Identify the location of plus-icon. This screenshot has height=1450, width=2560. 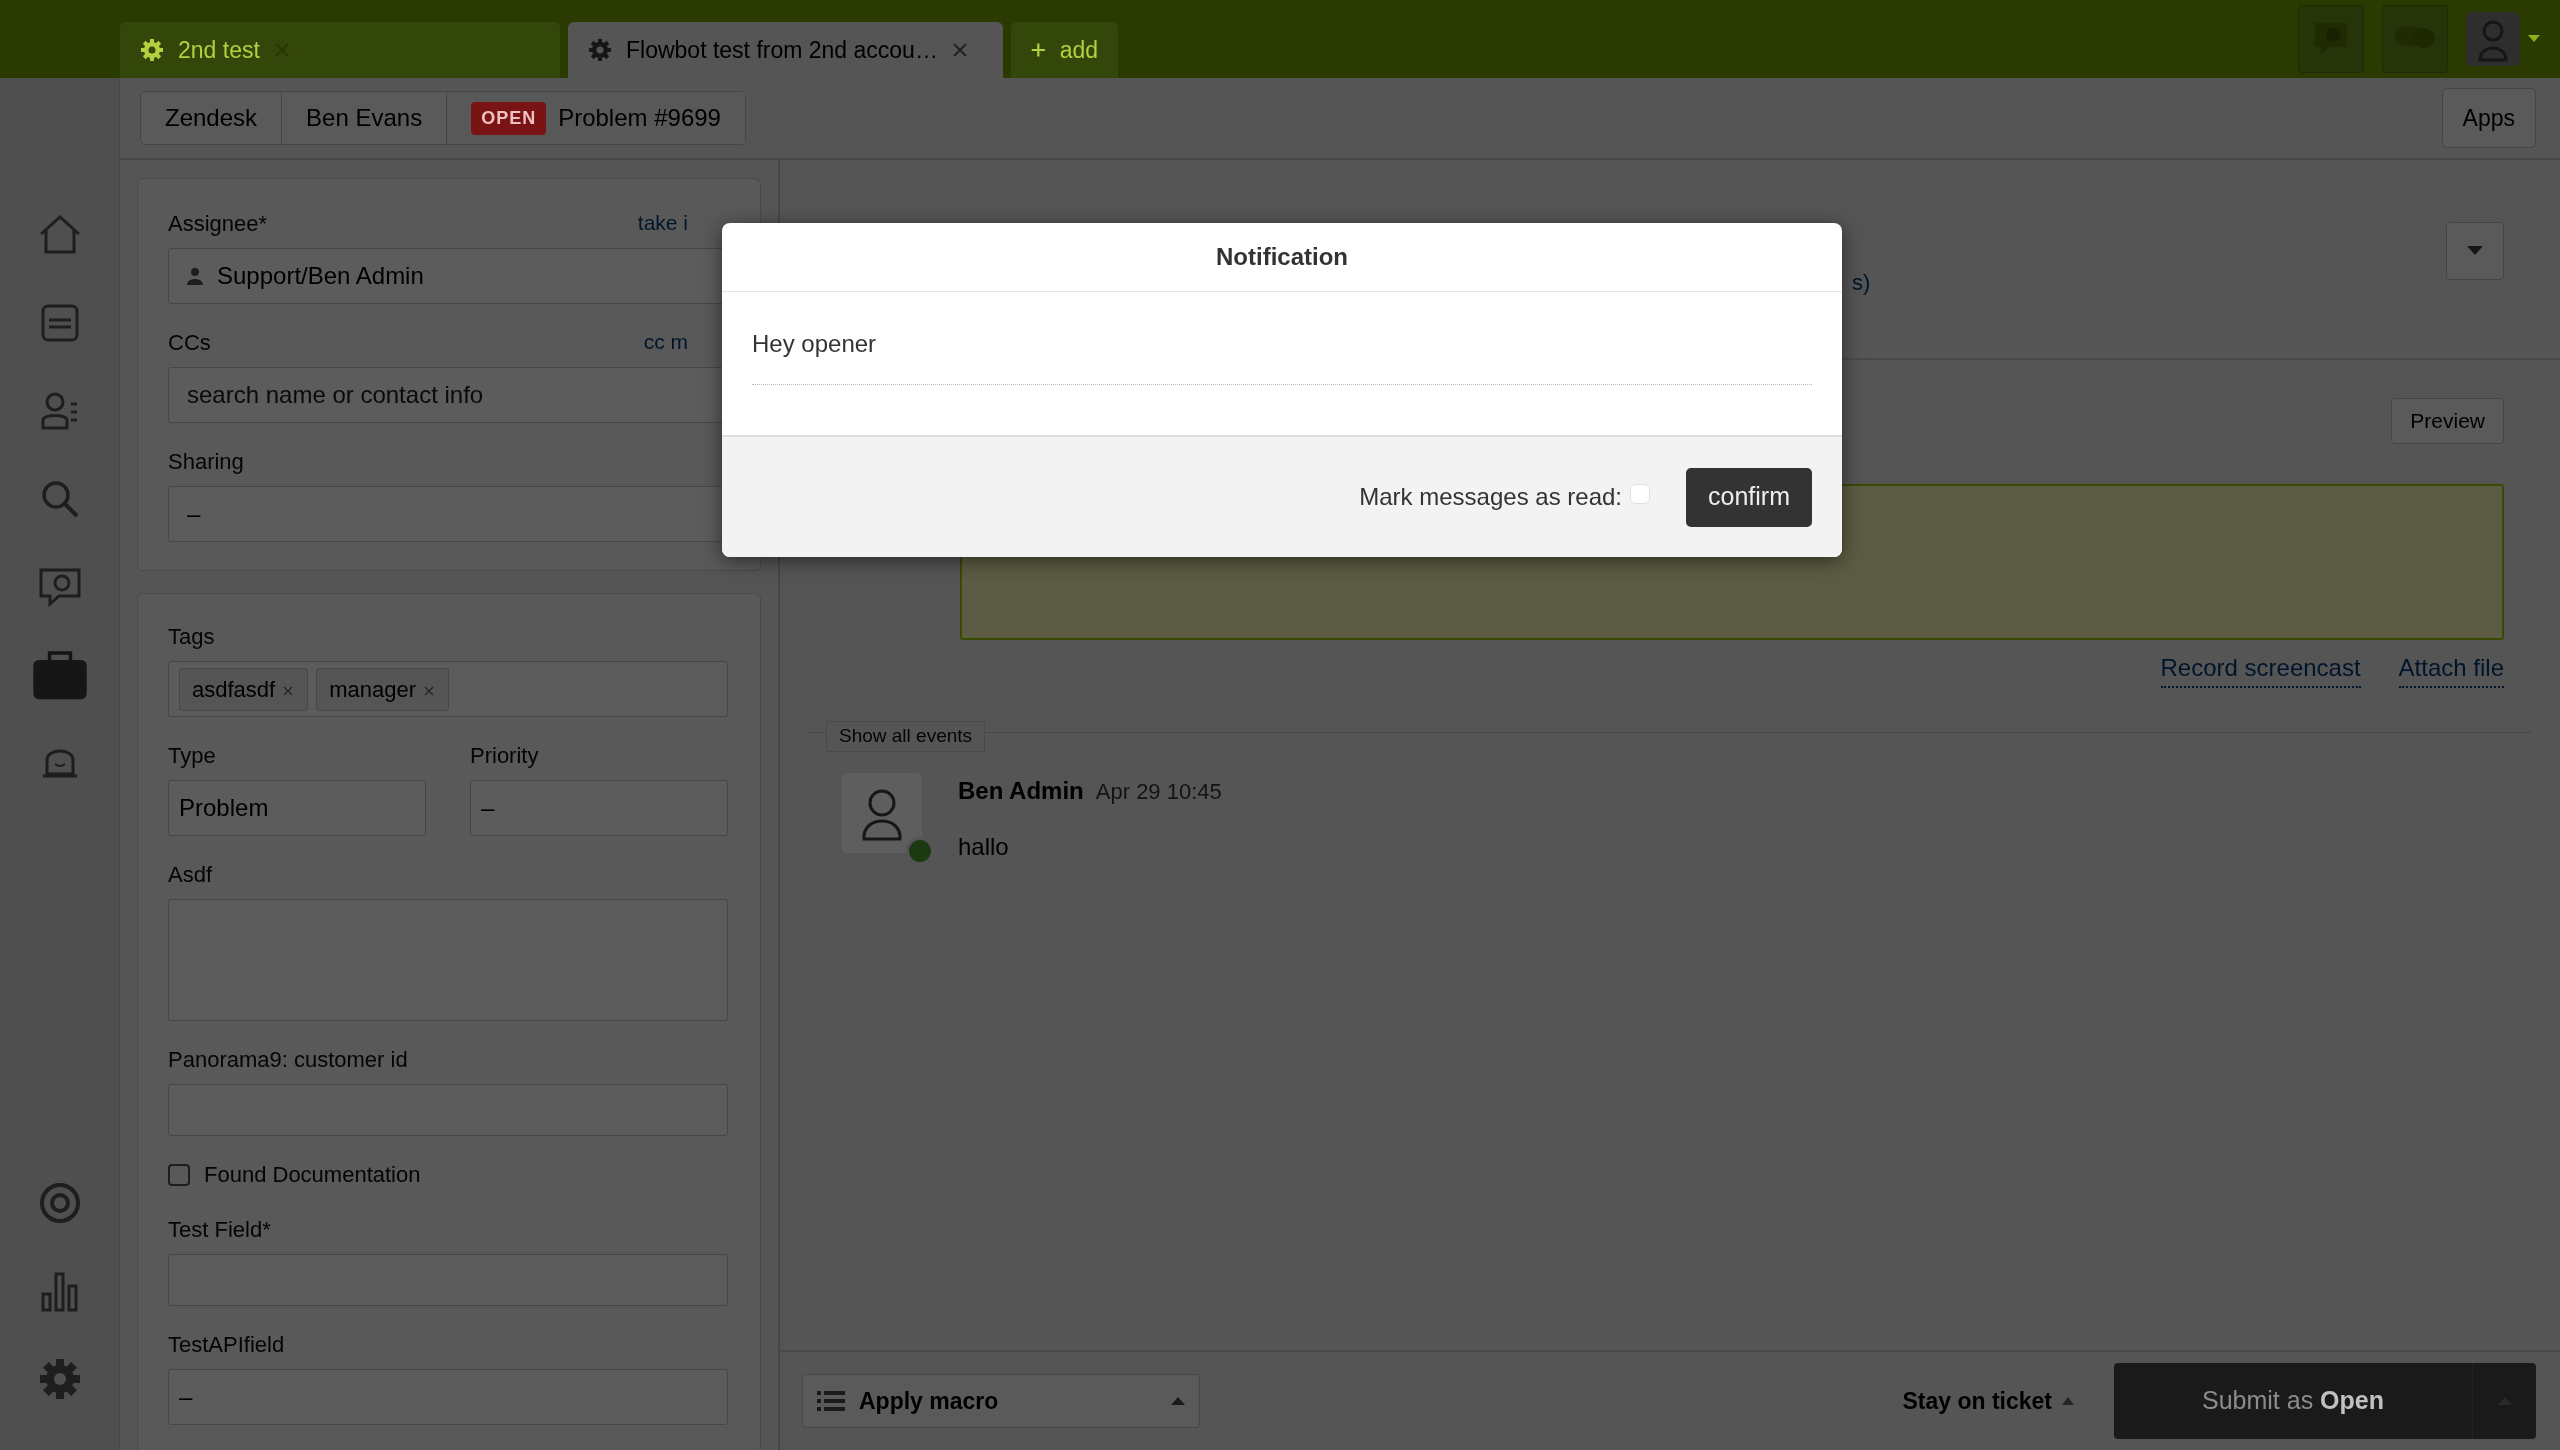
(1038, 50).